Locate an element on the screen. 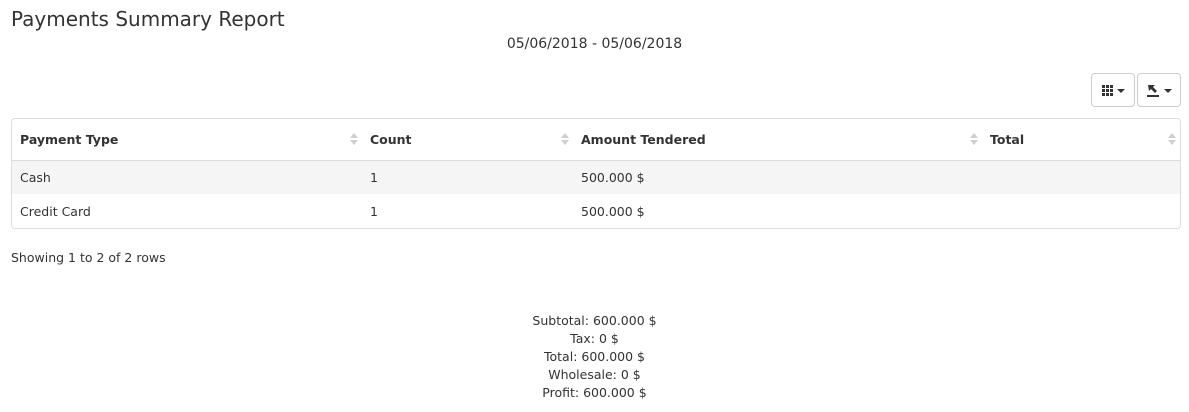 The width and height of the screenshot is (1189, 412). table-header-row: Payment Type Count Amount Tendered Total is located at coordinates (596, 140).